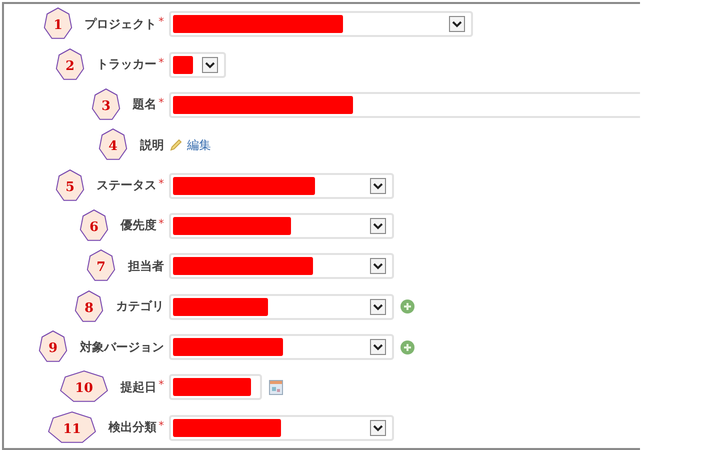  I want to click on title-input, so click(404, 105).